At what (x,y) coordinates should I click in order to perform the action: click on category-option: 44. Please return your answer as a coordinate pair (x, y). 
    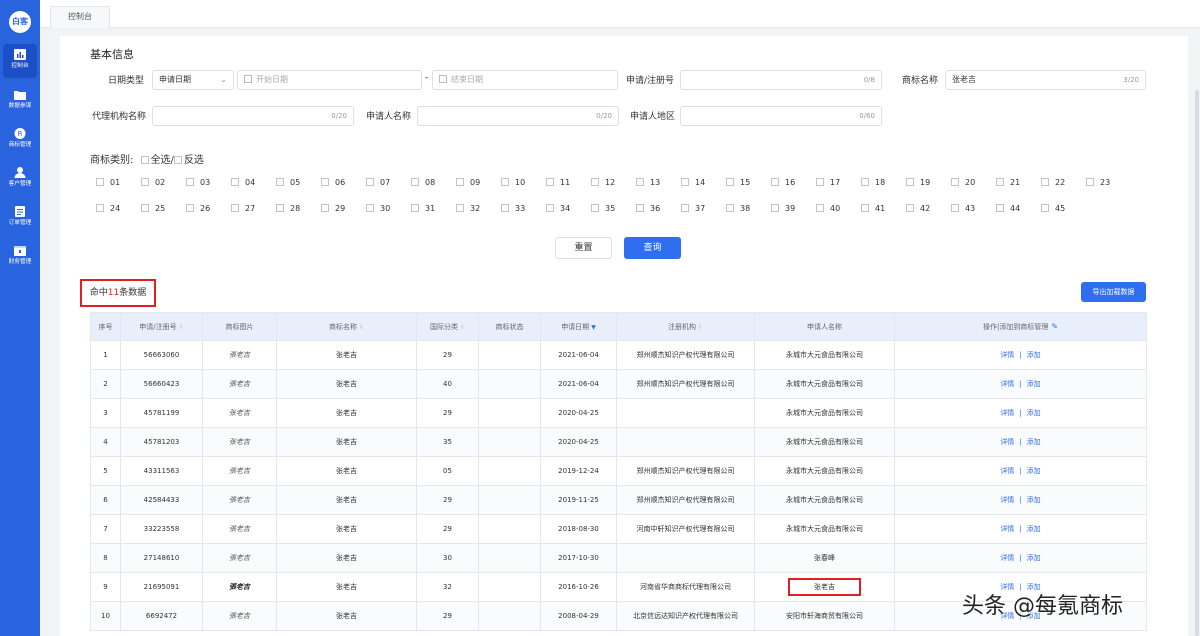
    Looking at the image, I should click on (1008, 208).